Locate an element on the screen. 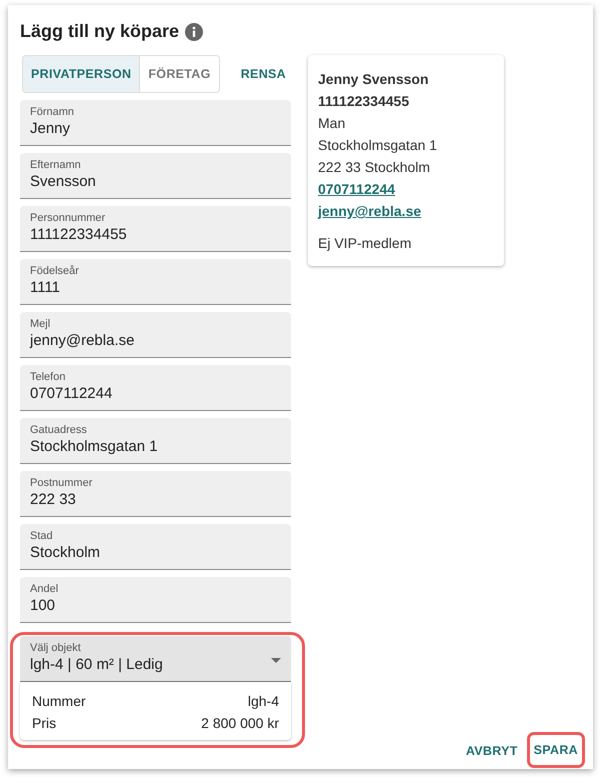 The height and width of the screenshot is (783, 601). field-value: 111122334455 is located at coordinates (78, 234).